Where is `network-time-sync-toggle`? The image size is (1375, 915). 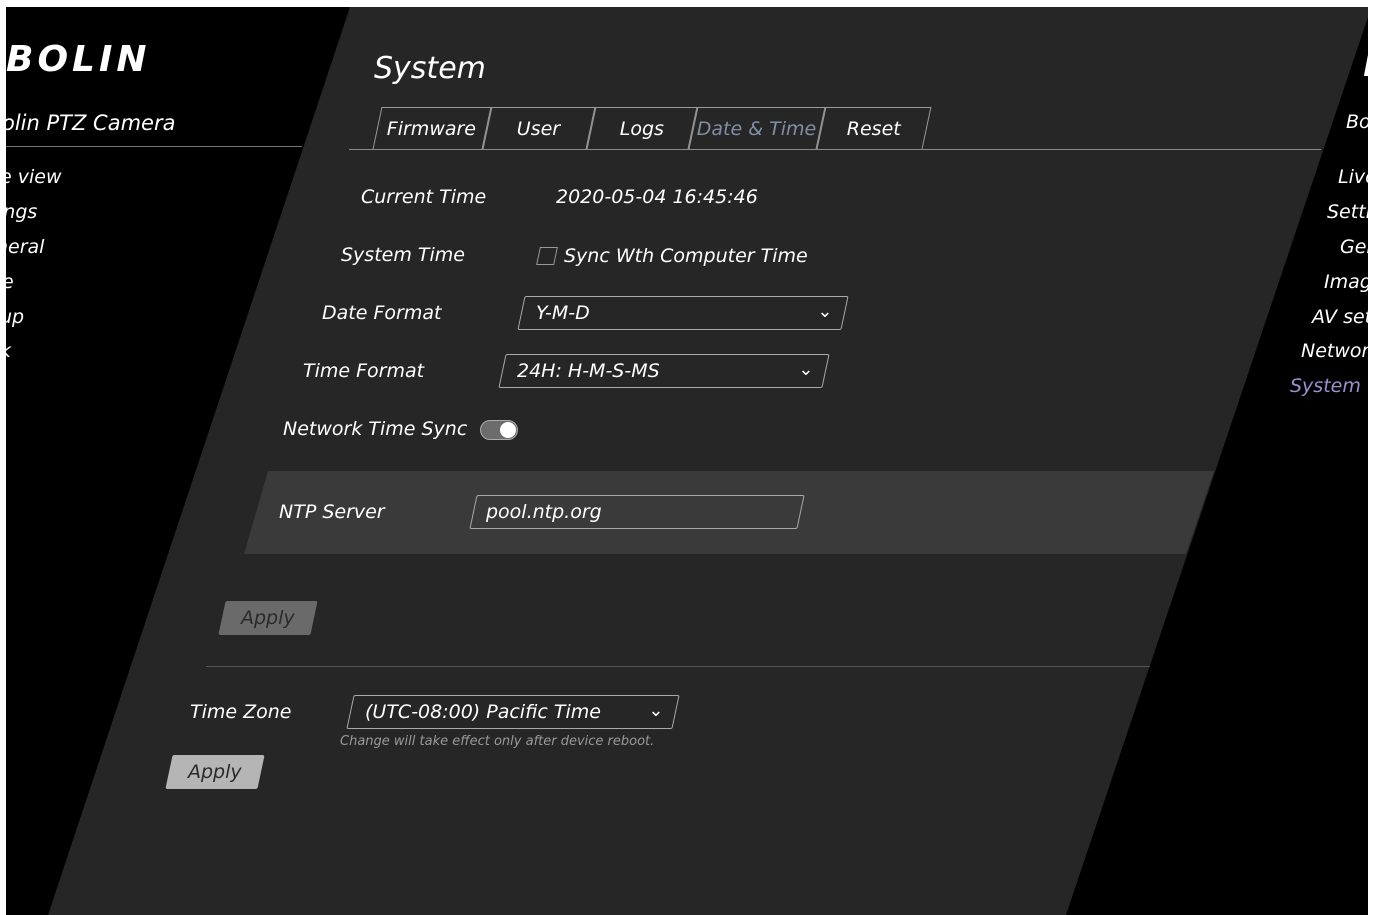
network-time-sync-toggle is located at coordinates (499, 430).